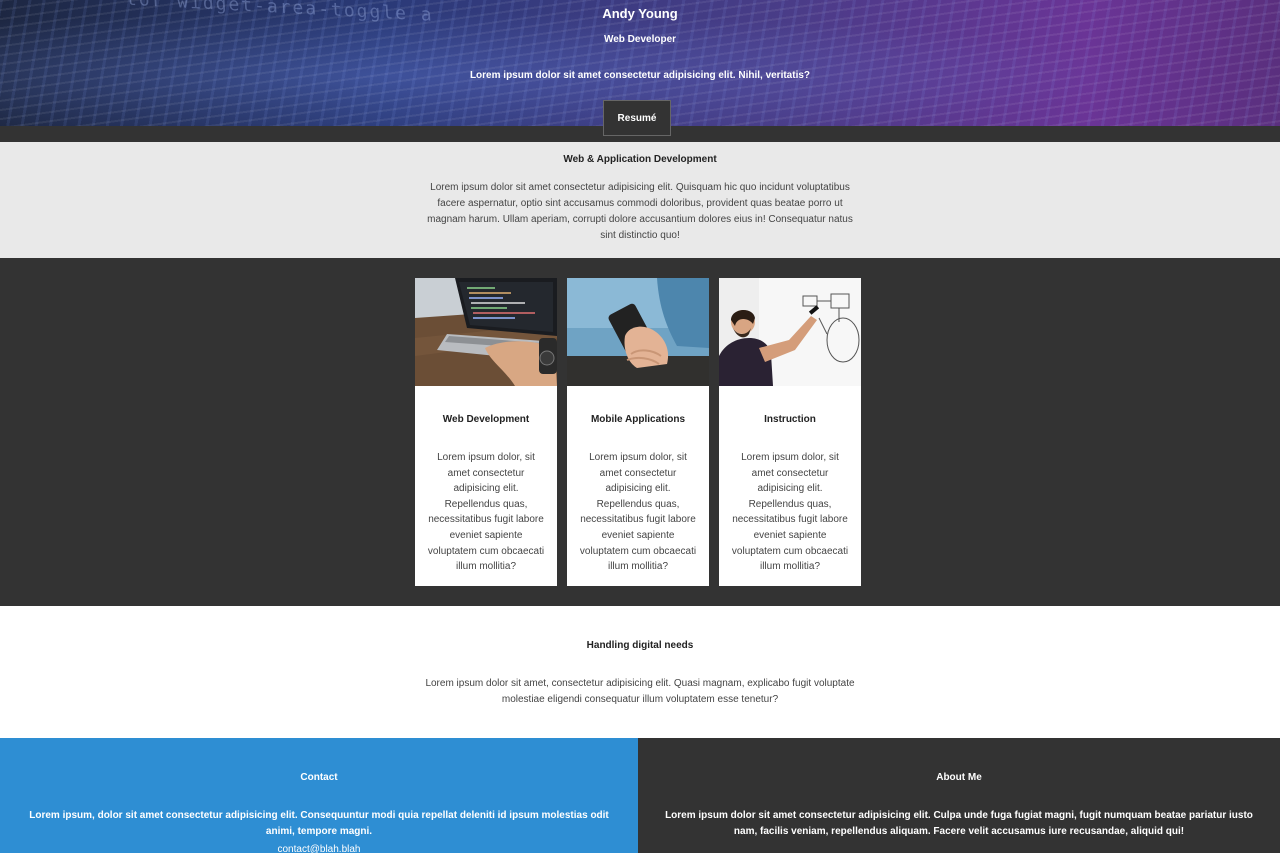 The height and width of the screenshot is (855, 1280). Describe the element at coordinates (640, 39) in the screenshot. I see `hero-job-title: Web Developer` at that location.